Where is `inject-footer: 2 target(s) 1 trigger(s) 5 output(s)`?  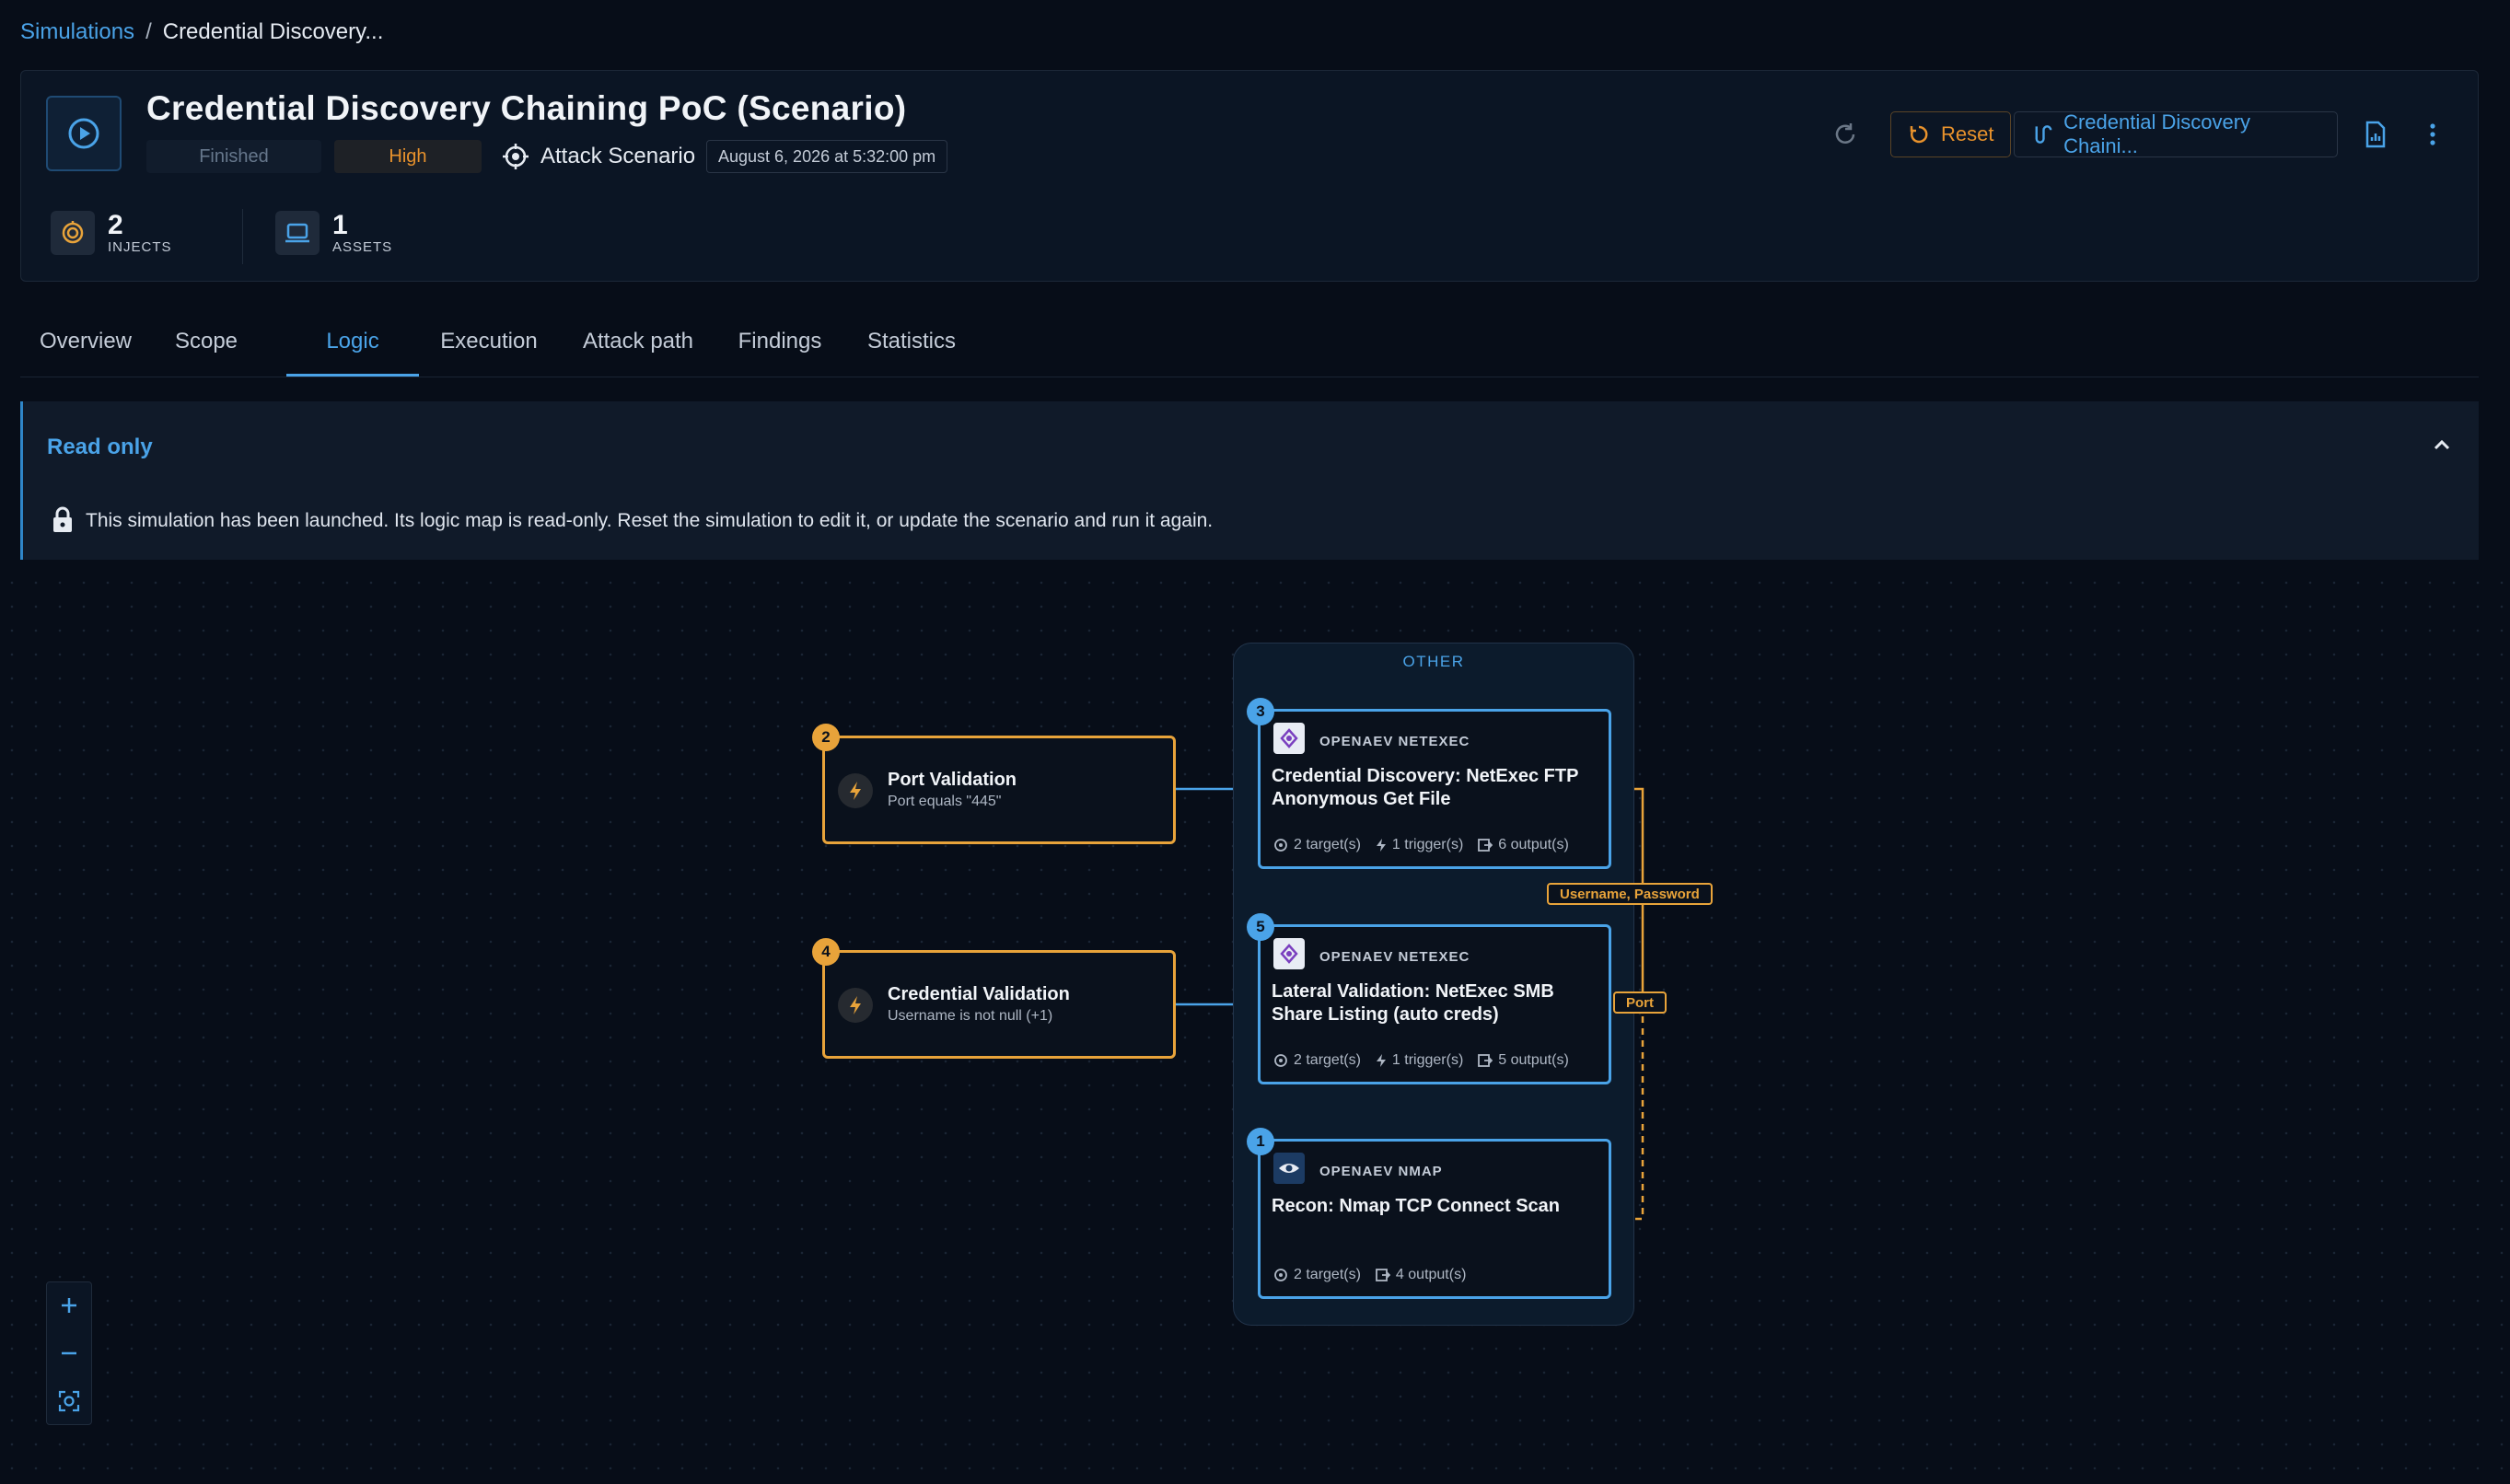
inject-footer: 2 target(s) 1 trigger(s) 5 output(s) is located at coordinates (1421, 1060).